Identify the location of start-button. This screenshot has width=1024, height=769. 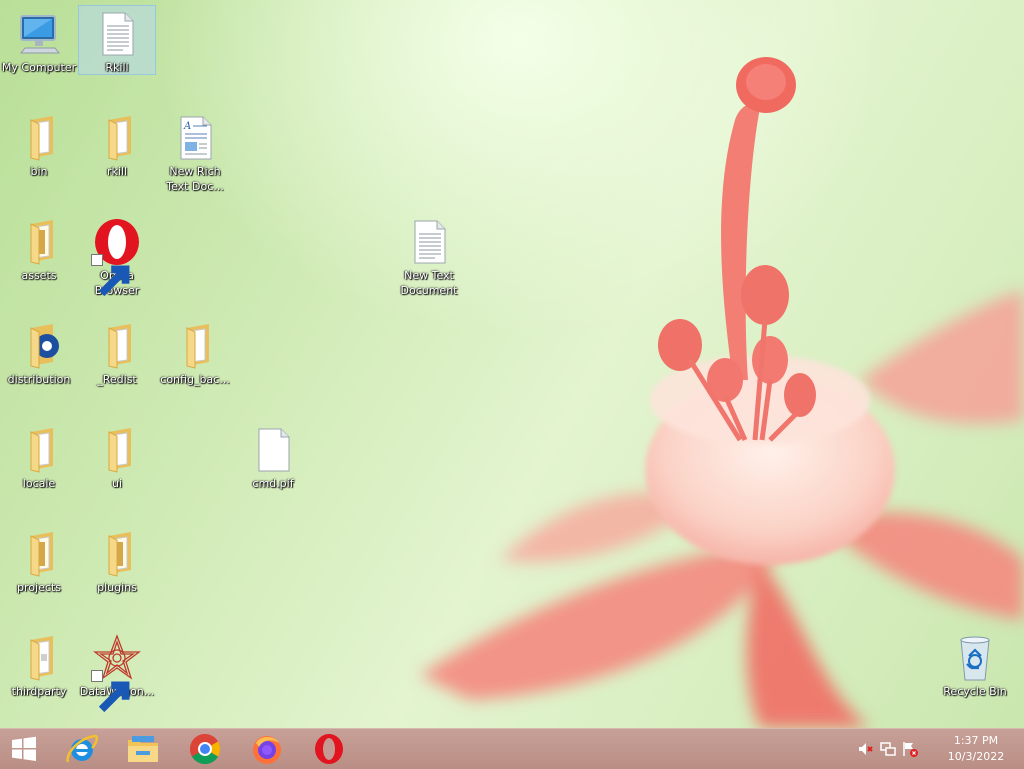
(24, 749).